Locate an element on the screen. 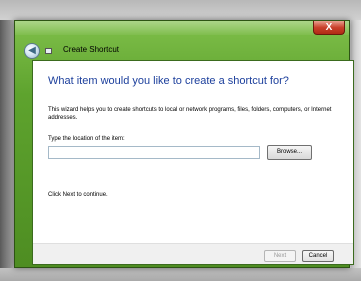 Image resolution: width=361 pixels, height=281 pixels. back-arrow-icon: ◀ is located at coordinates (32, 50).